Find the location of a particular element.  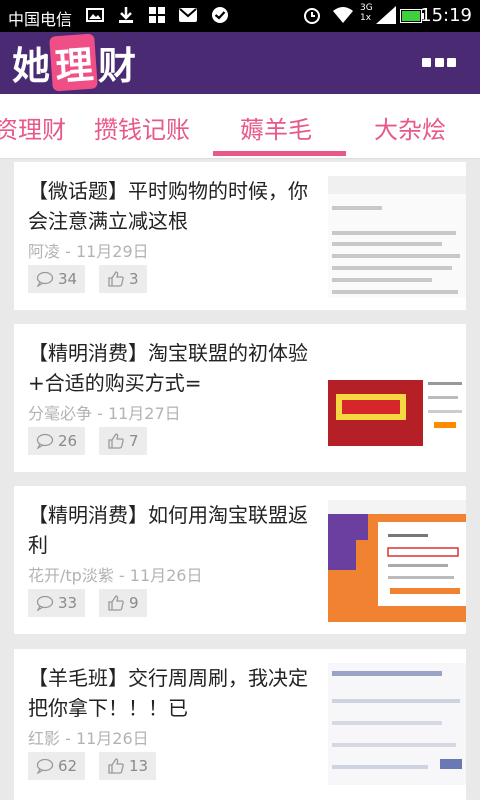

article-title: 【精明消费】如何用淘宝联盟返利 is located at coordinates (169, 530).